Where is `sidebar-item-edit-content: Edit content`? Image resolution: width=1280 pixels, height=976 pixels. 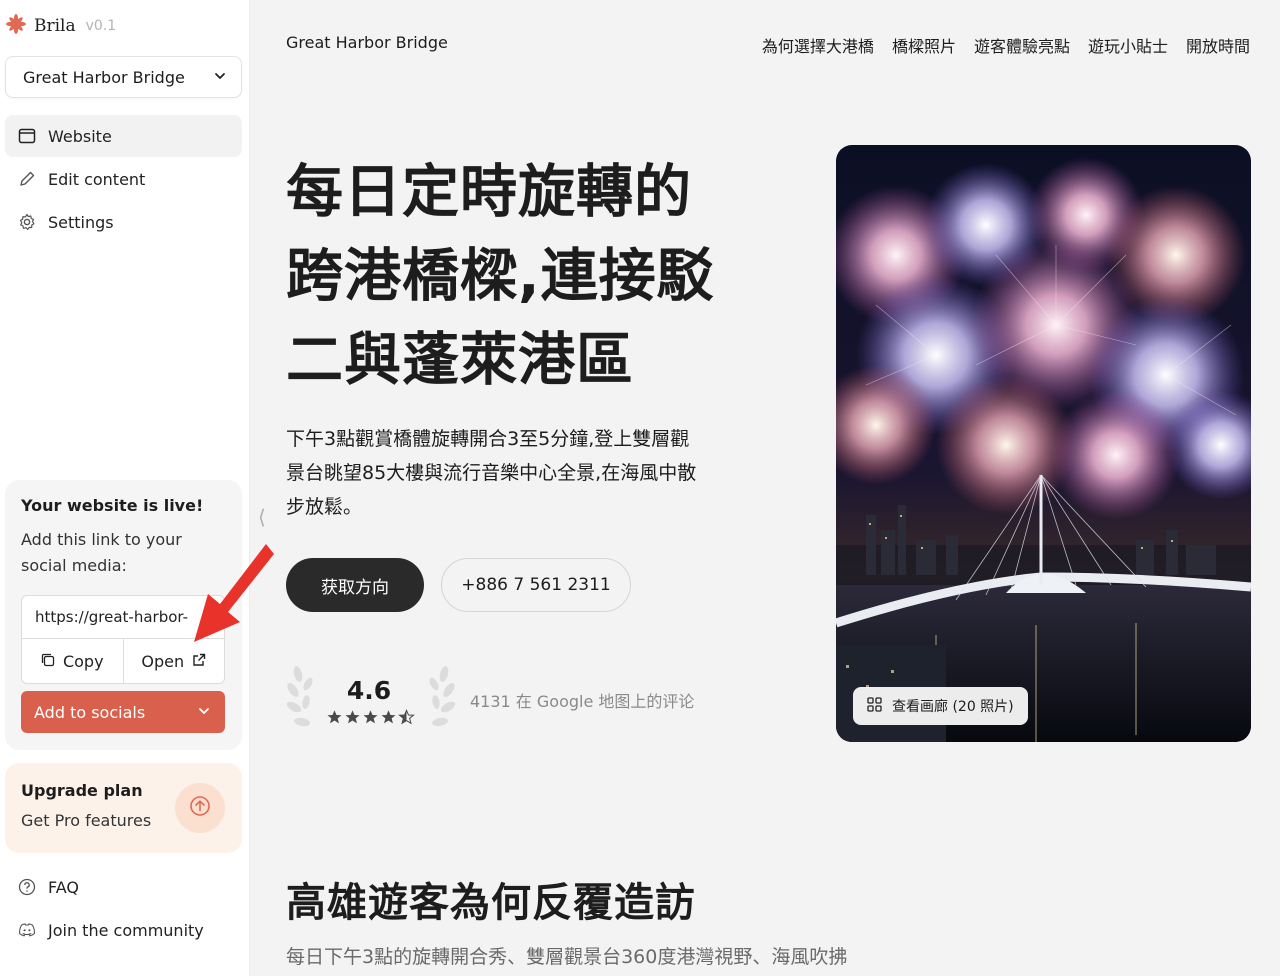 sidebar-item-edit-content: Edit content is located at coordinates (123, 179).